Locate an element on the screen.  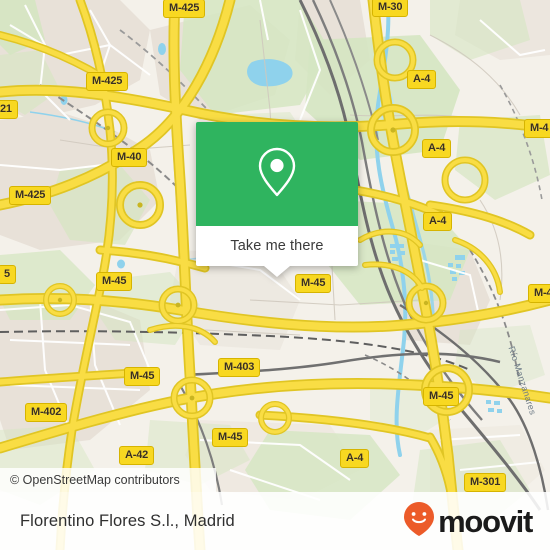
callout-pin-area is located at coordinates (277, 174).